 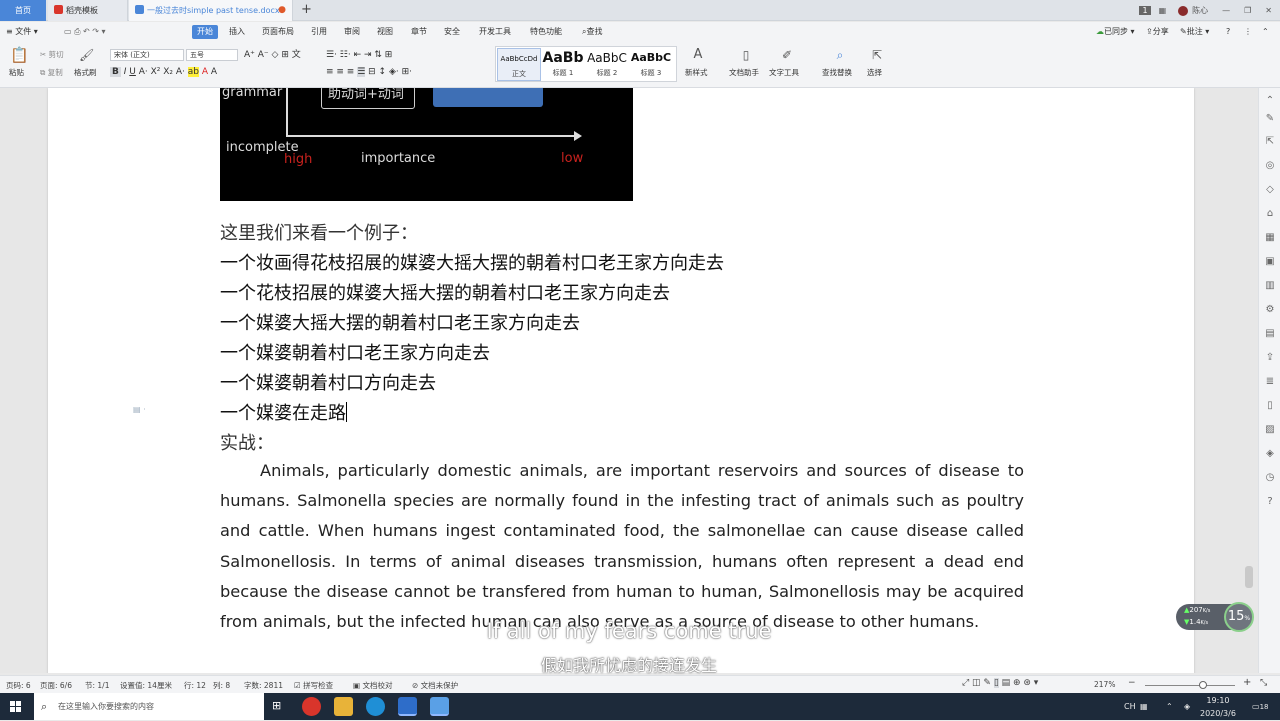 I want to click on paste-icon: 📋, so click(x=19, y=55).